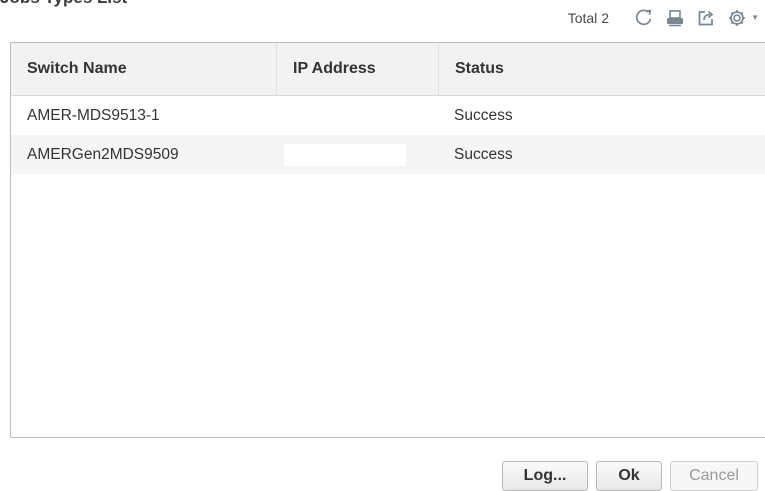 The image size is (765, 491). I want to click on cancel-button: Cancel, so click(714, 476).